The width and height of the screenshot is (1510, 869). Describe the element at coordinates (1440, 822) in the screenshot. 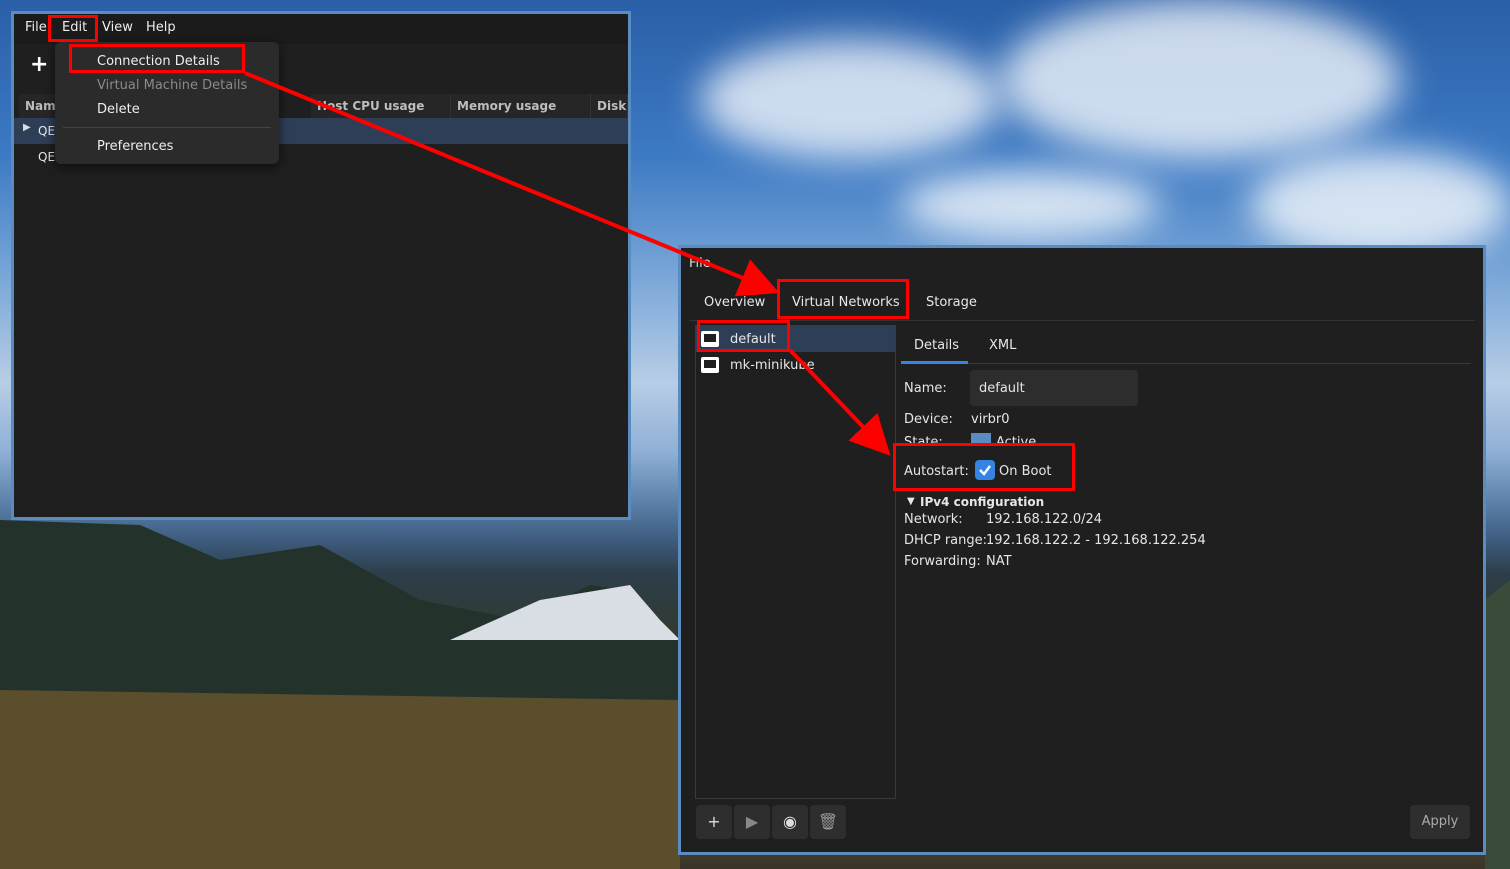

I see `apply-button: Apply` at that location.